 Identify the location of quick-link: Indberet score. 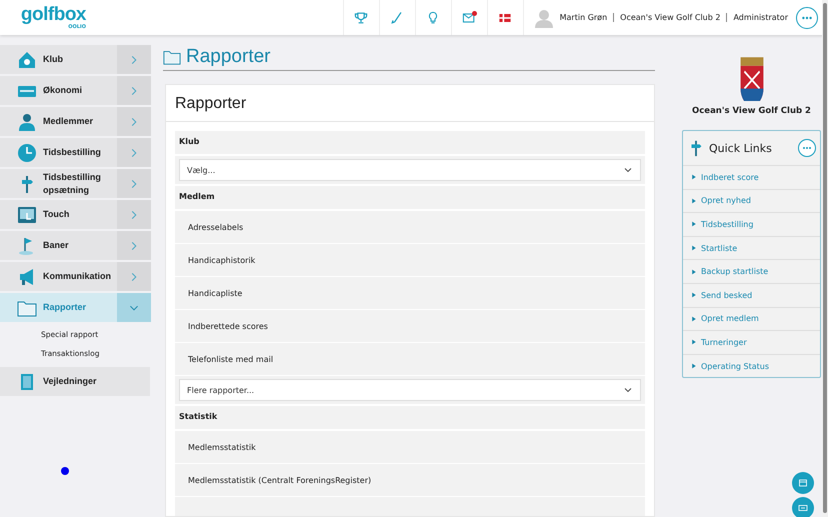
(730, 177).